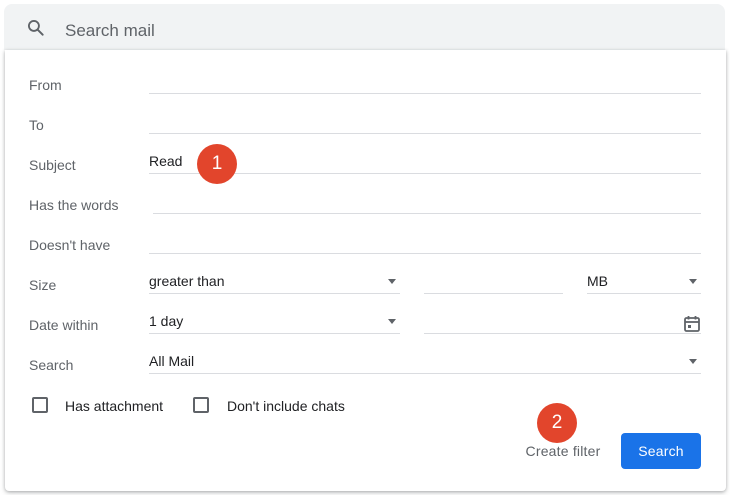  What do you see at coordinates (52, 165) in the screenshot?
I see `subject-label: Subject` at bounding box center [52, 165].